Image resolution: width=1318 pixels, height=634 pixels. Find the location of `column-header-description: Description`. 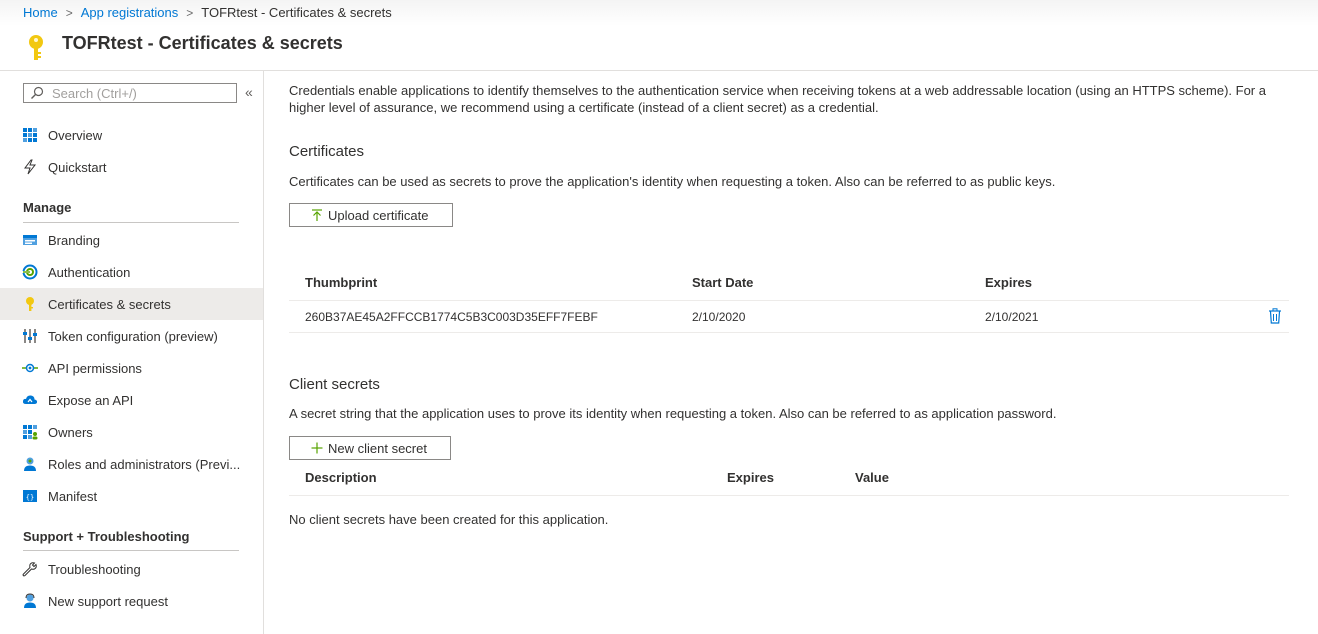

column-header-description: Description is located at coordinates (341, 477).